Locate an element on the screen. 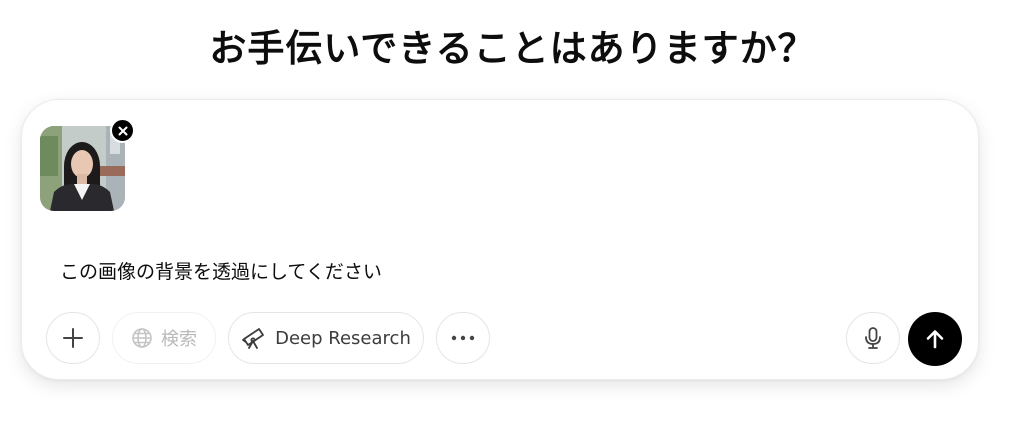 The image size is (1025, 432). prompt-input: この画像の背景を透過にしてください is located at coordinates (221, 270).